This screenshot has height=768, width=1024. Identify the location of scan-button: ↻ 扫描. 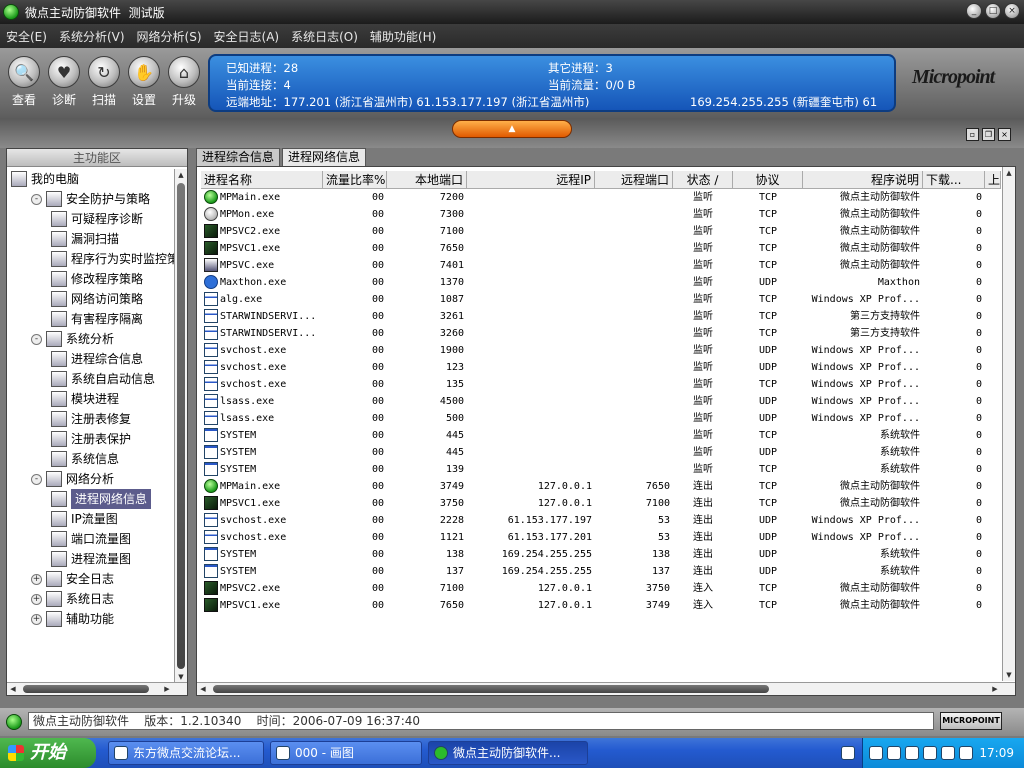
(104, 82).